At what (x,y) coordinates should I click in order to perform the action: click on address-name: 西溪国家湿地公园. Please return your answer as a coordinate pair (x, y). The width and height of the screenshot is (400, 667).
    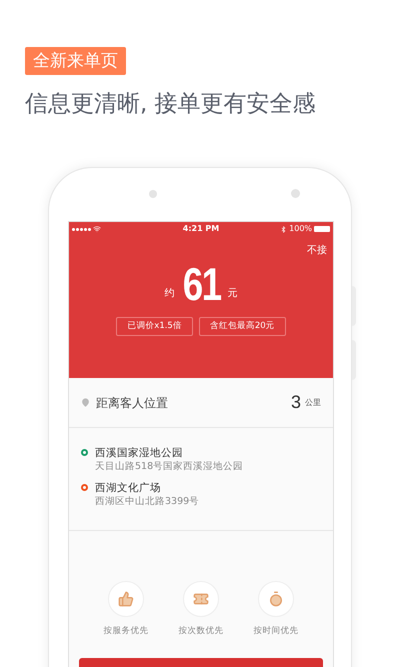
    Looking at the image, I should click on (139, 453).